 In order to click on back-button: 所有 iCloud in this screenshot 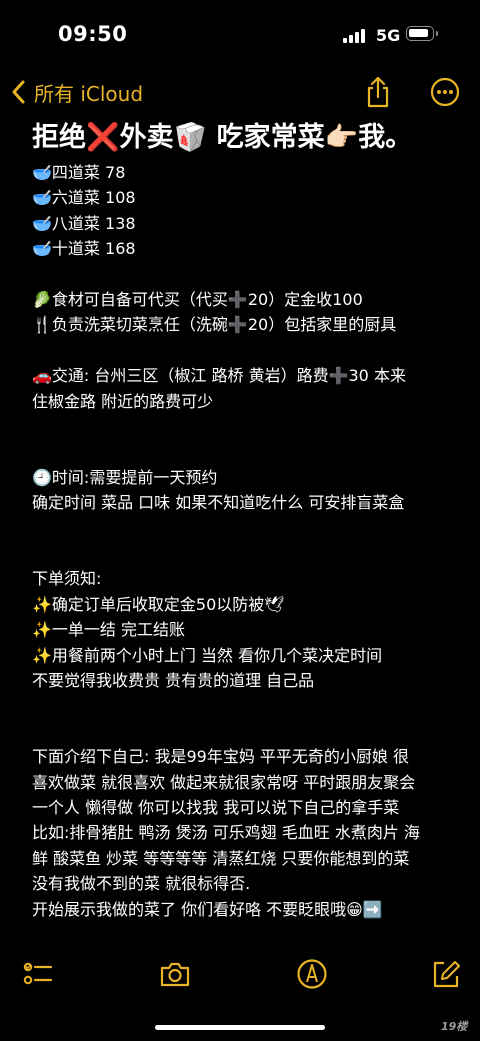, I will do `click(76, 92)`.